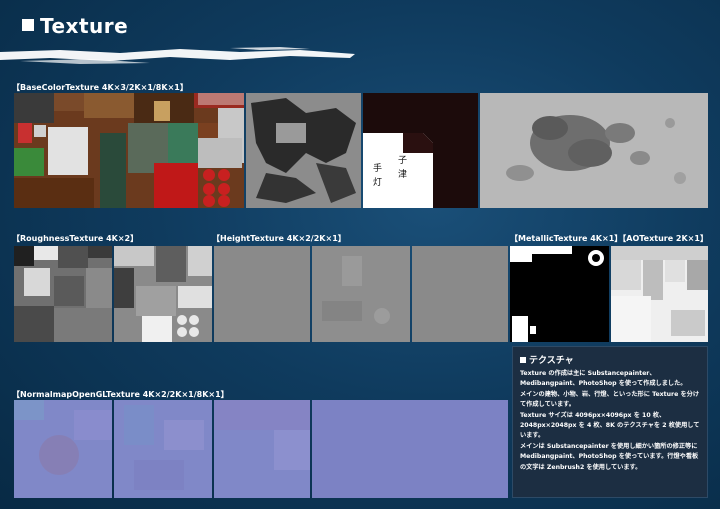 The image size is (720, 509). I want to click on svg-text: 津, so click(402, 174).